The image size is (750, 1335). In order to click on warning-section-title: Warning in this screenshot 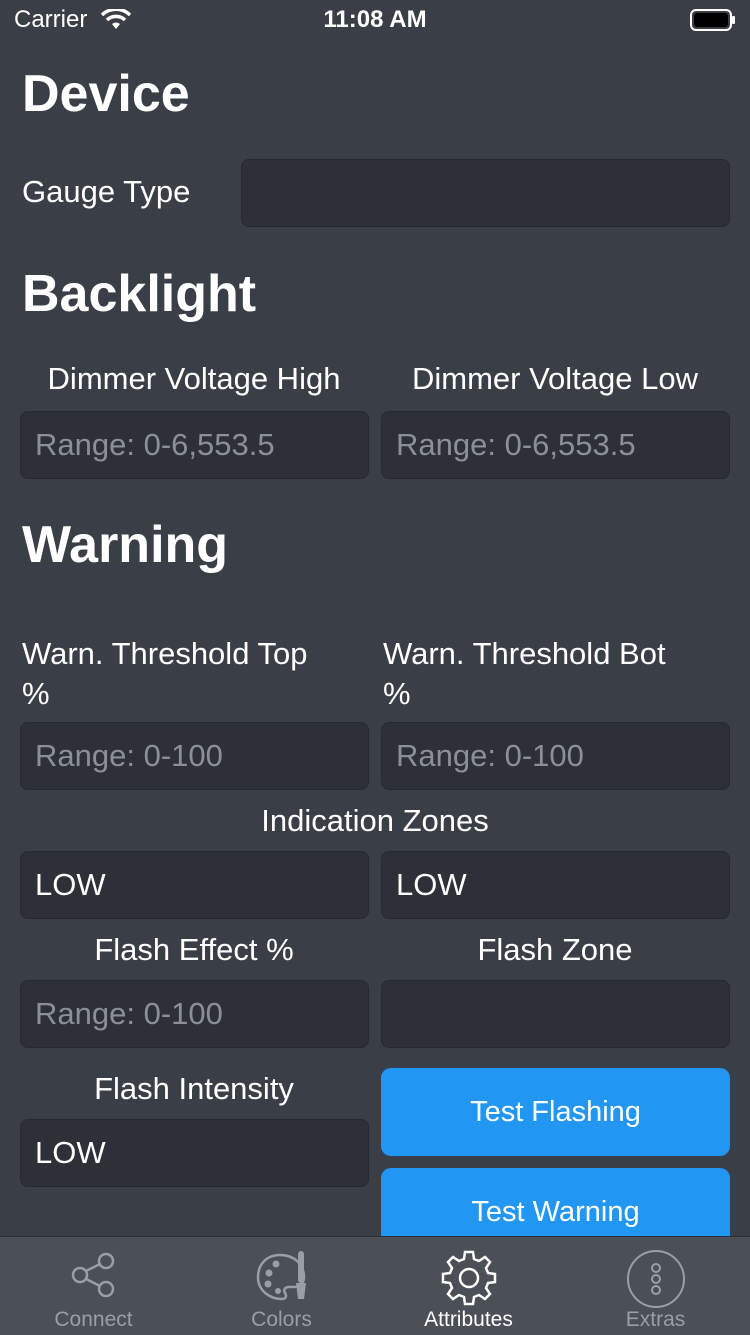, I will do `click(125, 545)`.